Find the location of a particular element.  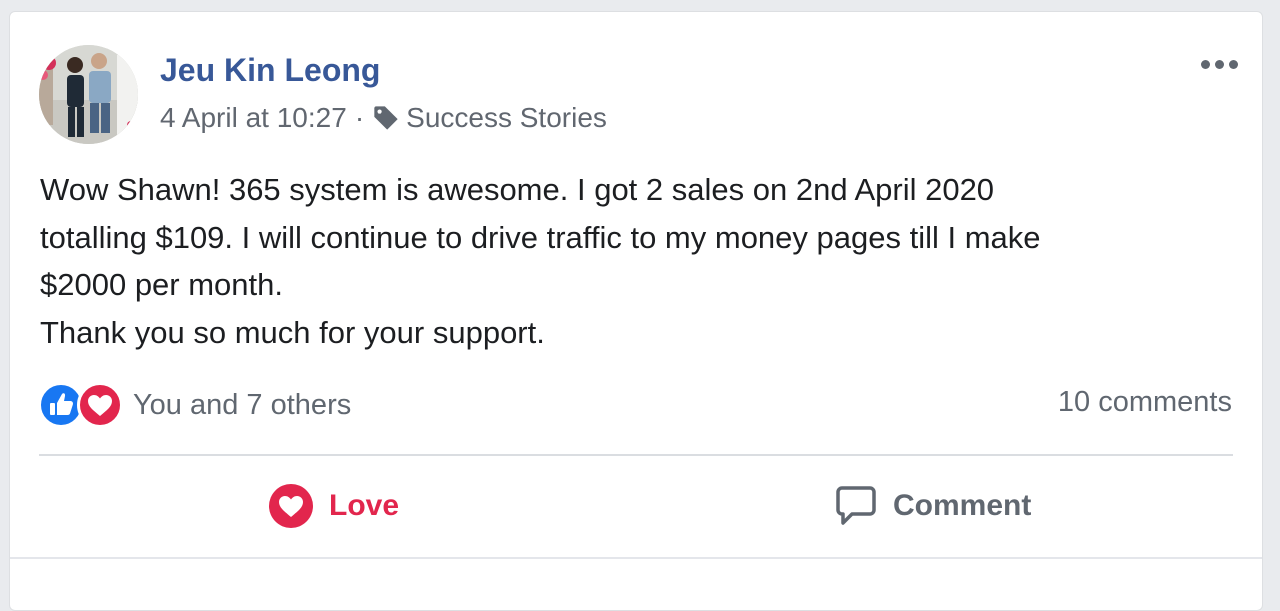

author-avatar is located at coordinates (88, 94).